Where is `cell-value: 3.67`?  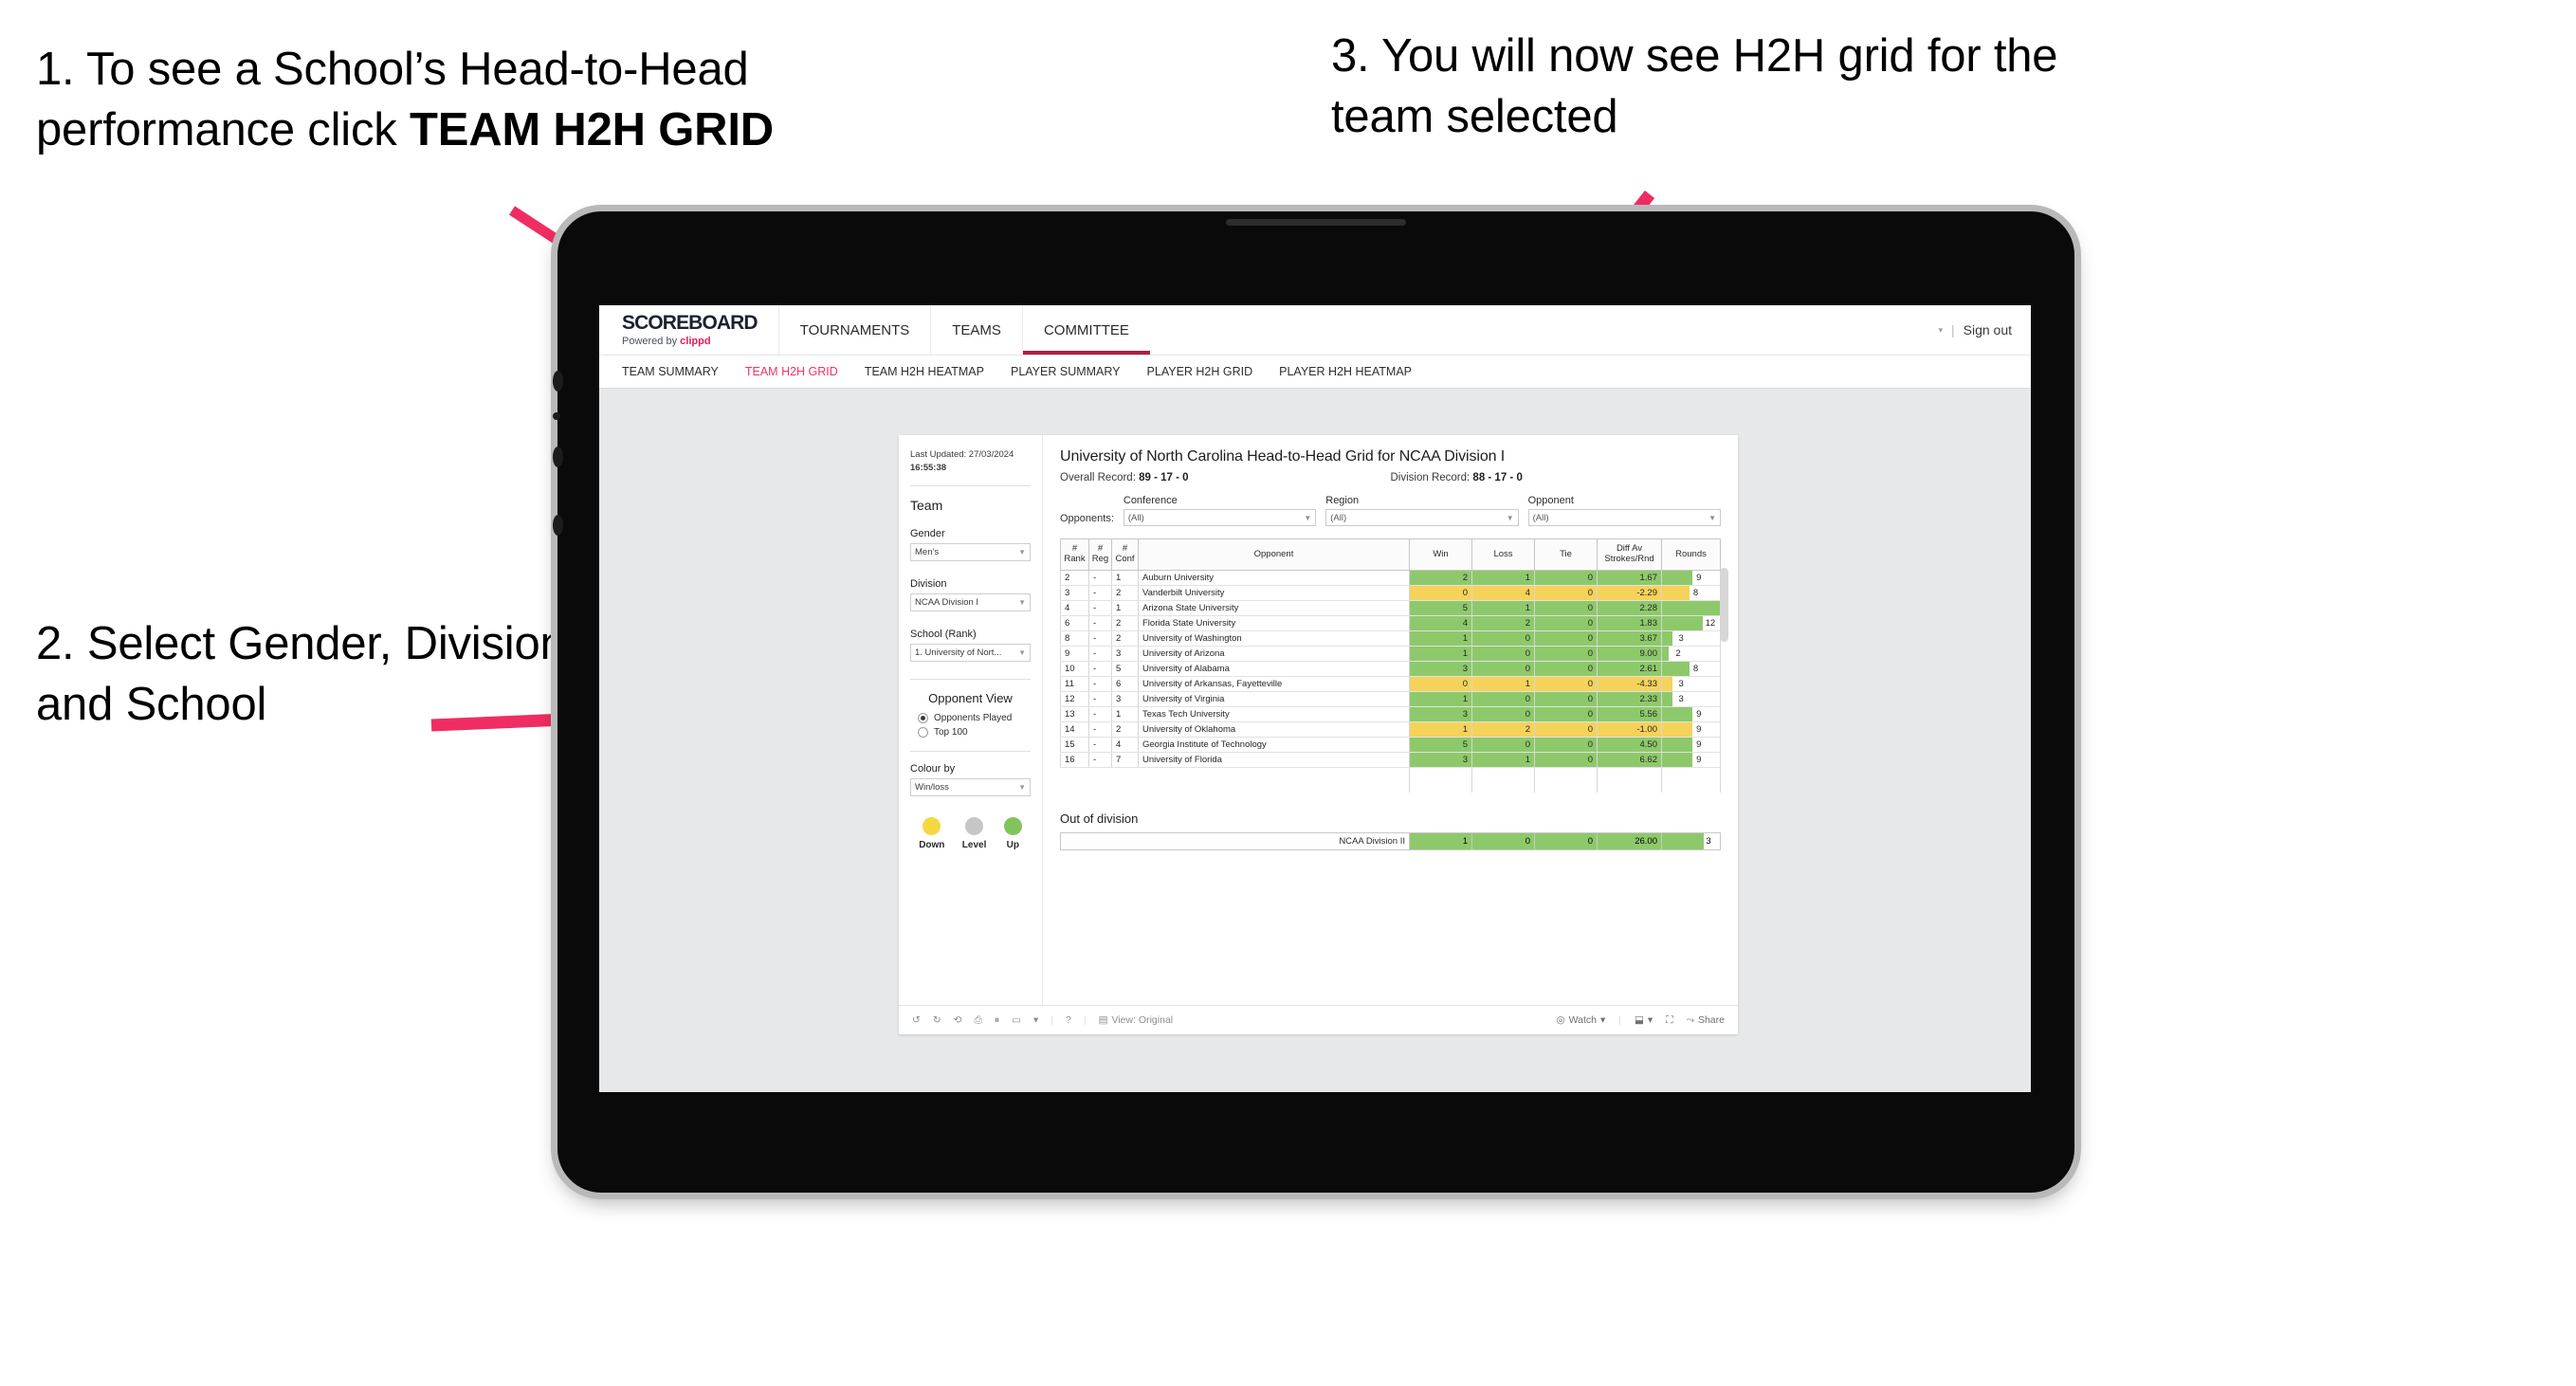 cell-value: 3.67 is located at coordinates (1629, 638).